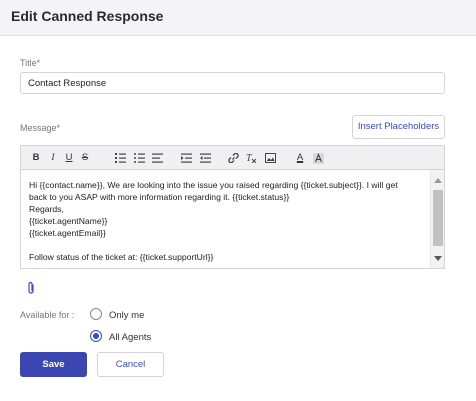  Describe the element at coordinates (232, 83) in the screenshot. I see `title-input: Contact Response` at that location.